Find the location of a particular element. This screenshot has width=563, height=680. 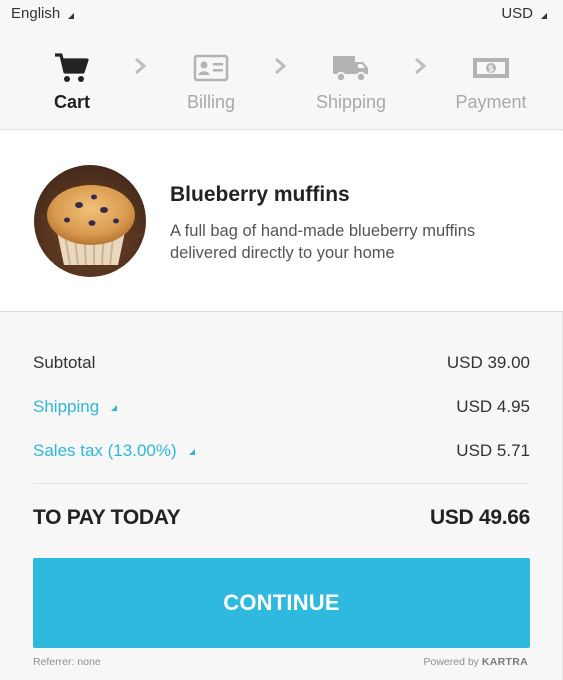

step-cart: Cart is located at coordinates (72, 81).